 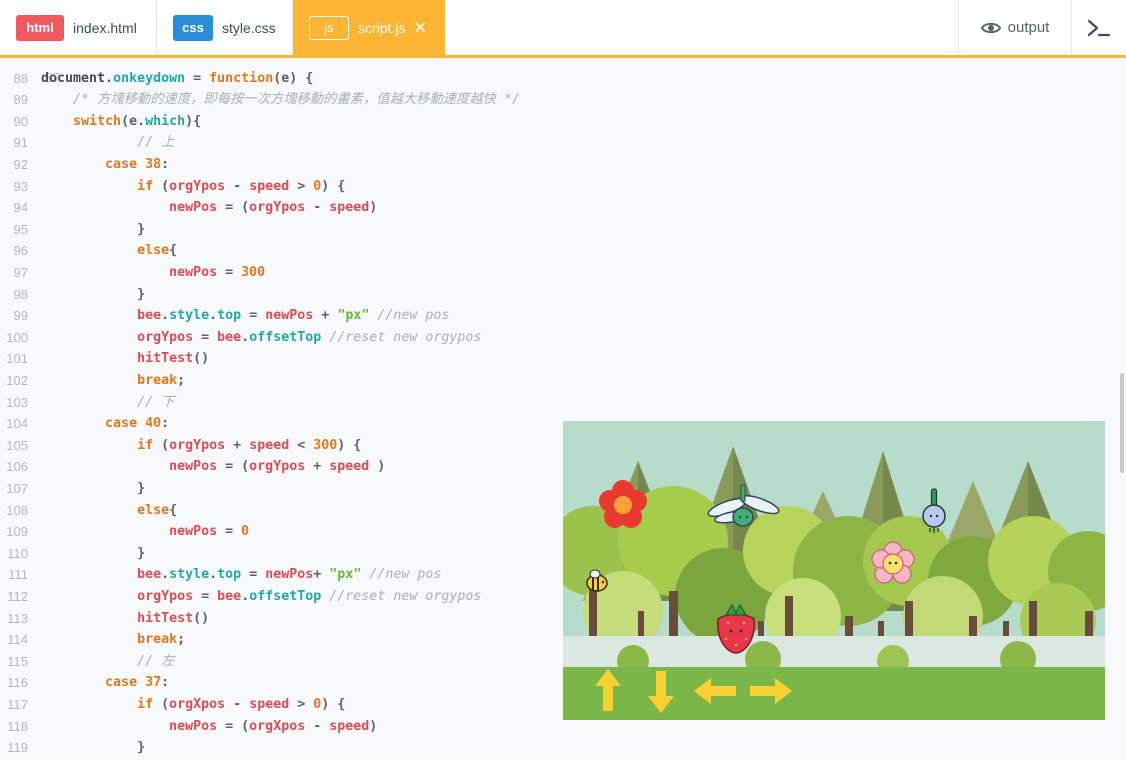 What do you see at coordinates (173, 187) in the screenshot?
I see `code-line: 93 if (orgYpos - speed > 0) {` at bounding box center [173, 187].